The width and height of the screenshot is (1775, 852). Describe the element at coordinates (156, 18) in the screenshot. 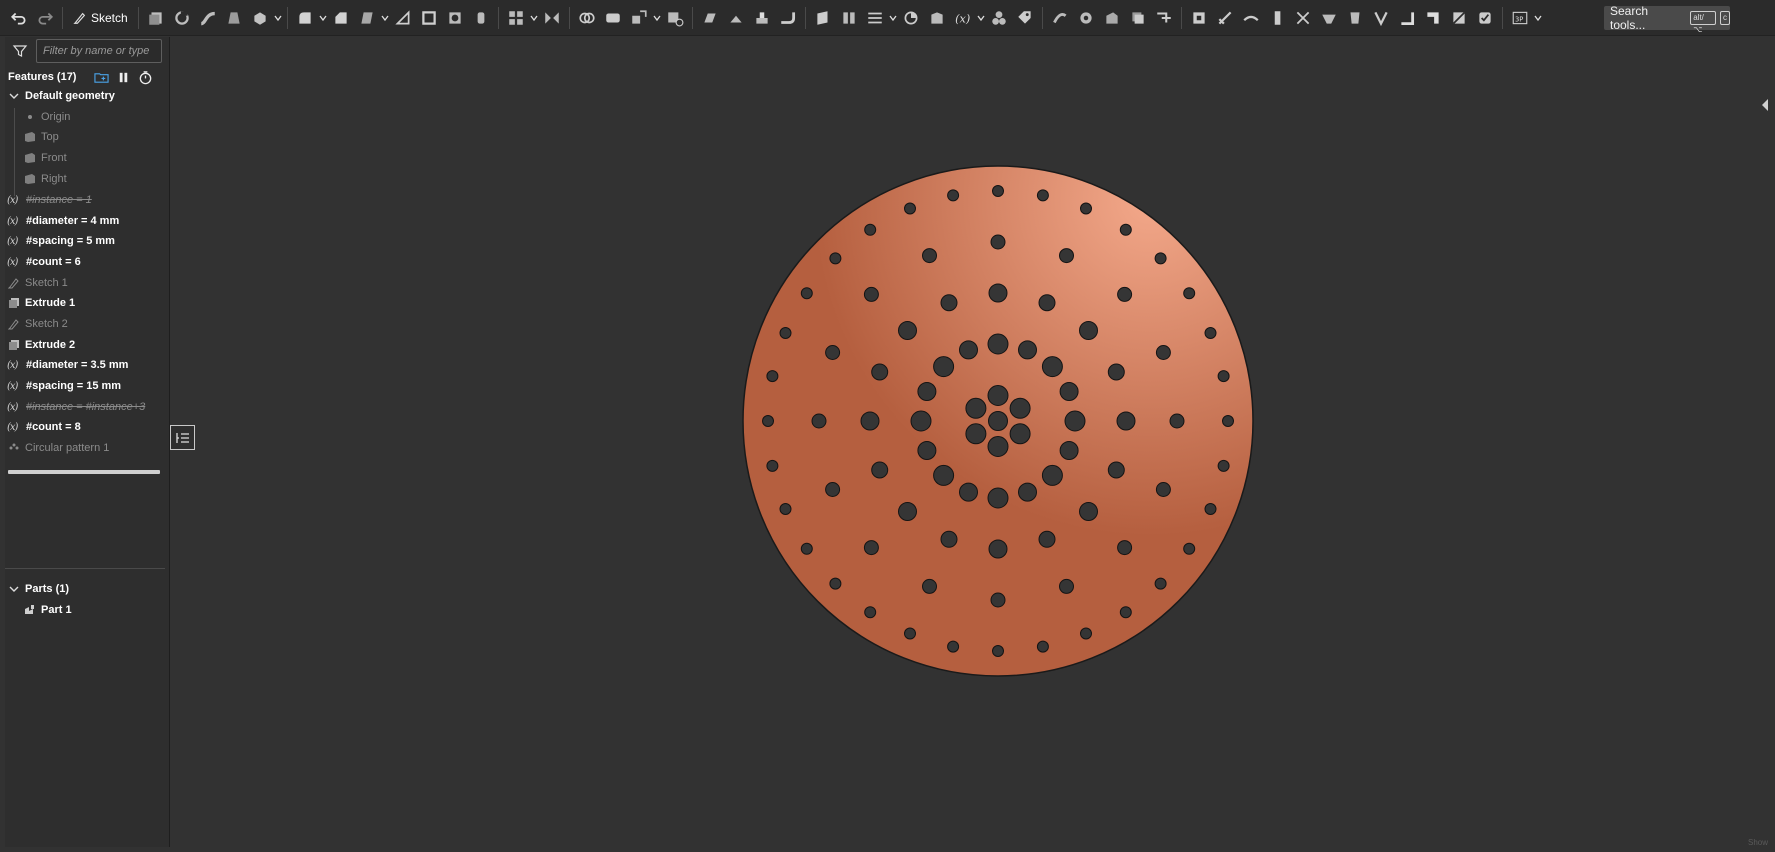

I see `extrude-icon` at that location.